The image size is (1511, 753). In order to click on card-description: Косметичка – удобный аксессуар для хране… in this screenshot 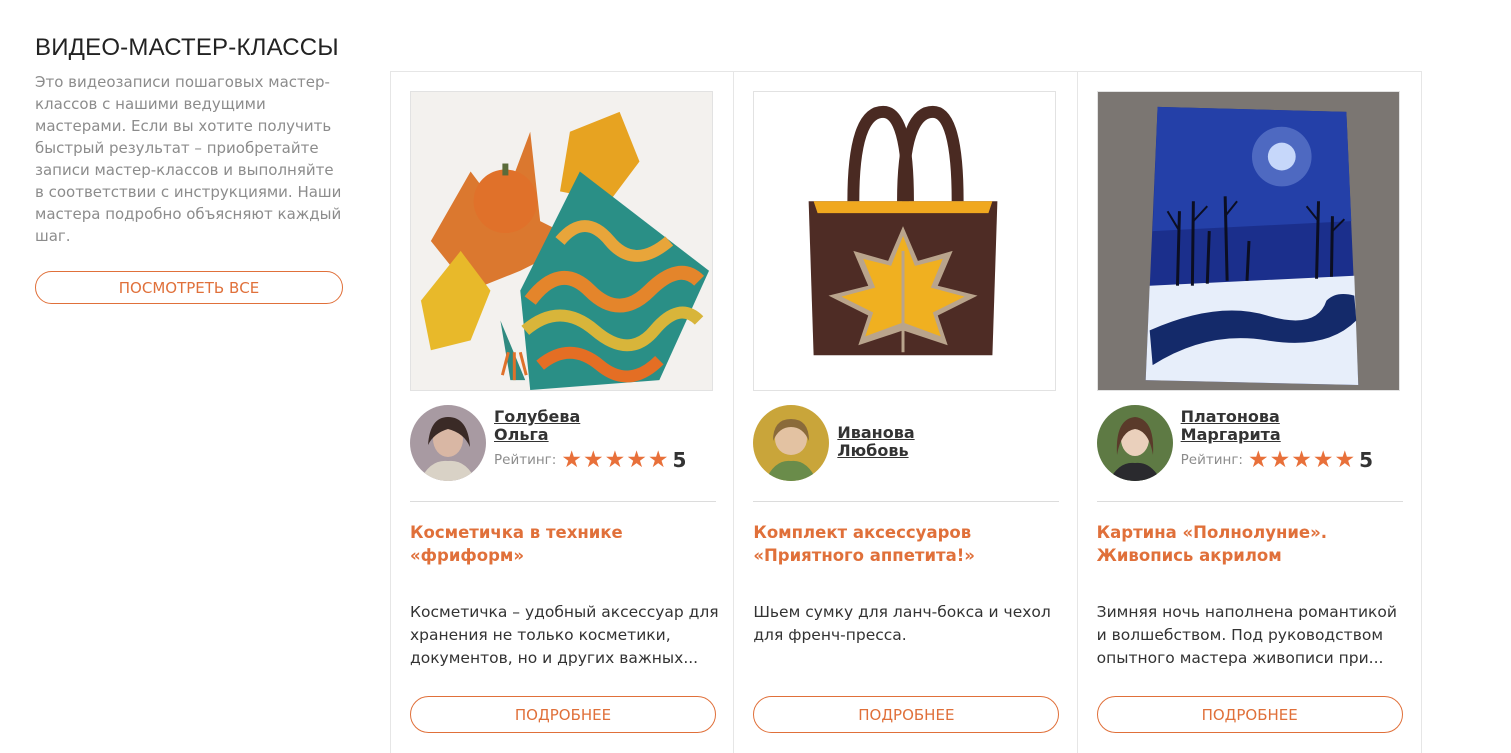, I will do `click(564, 635)`.